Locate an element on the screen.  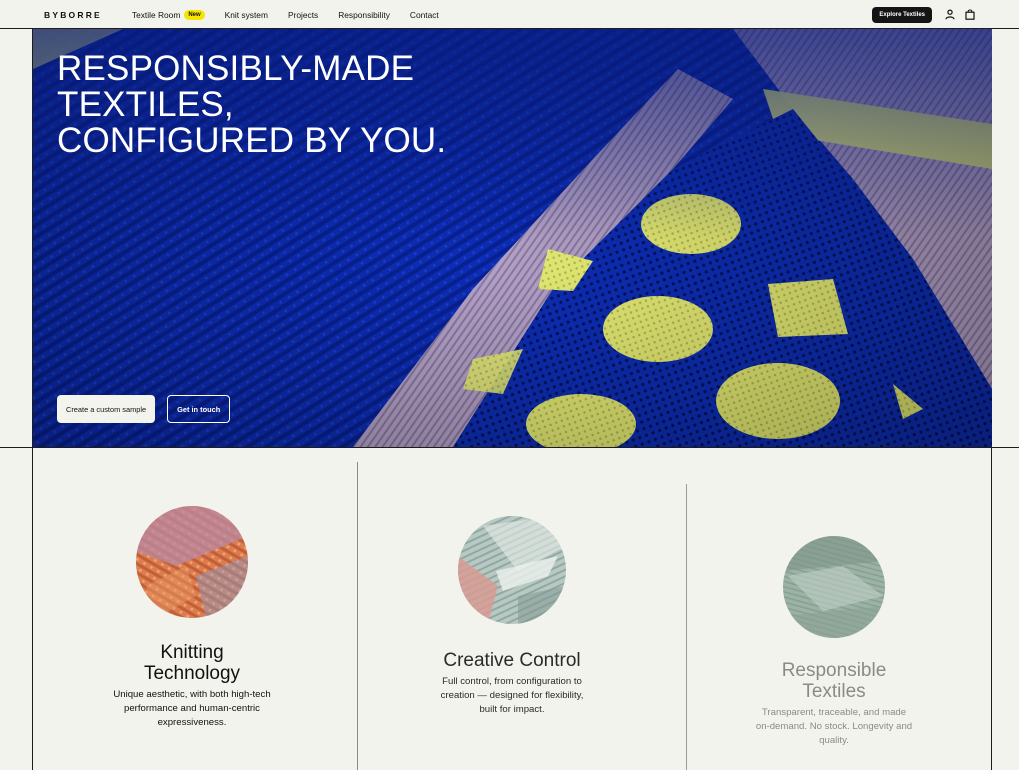
feature-title: Creative Control is located at coordinates (512, 660).